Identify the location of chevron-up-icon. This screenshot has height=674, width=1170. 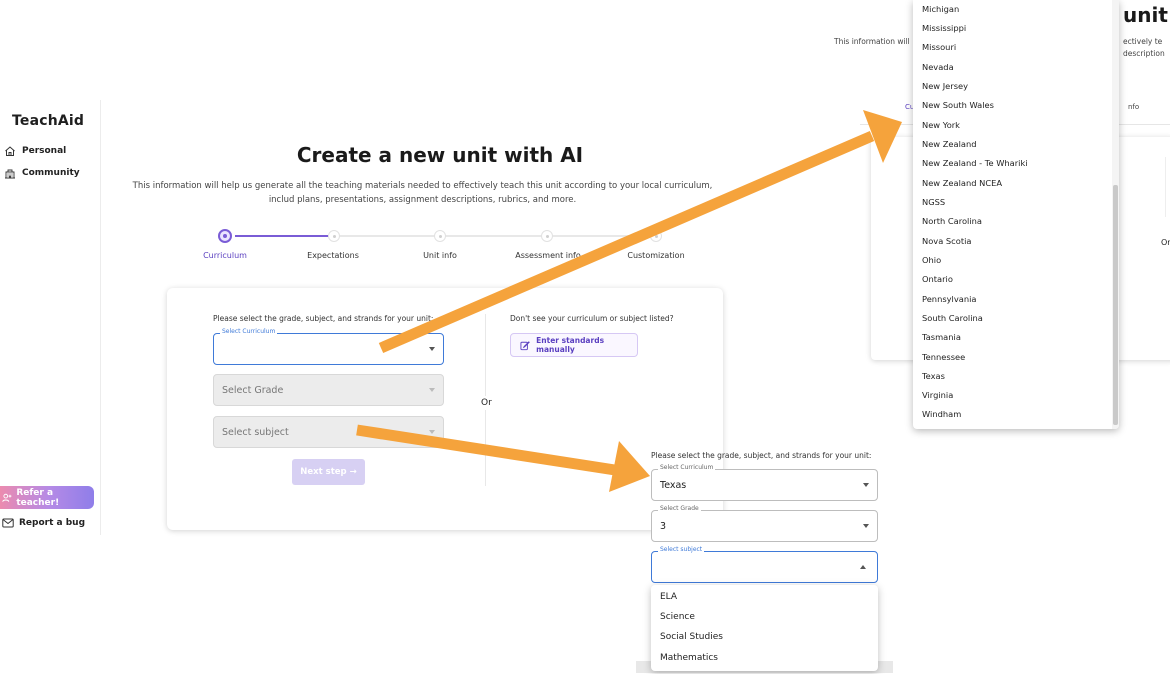
(863, 567).